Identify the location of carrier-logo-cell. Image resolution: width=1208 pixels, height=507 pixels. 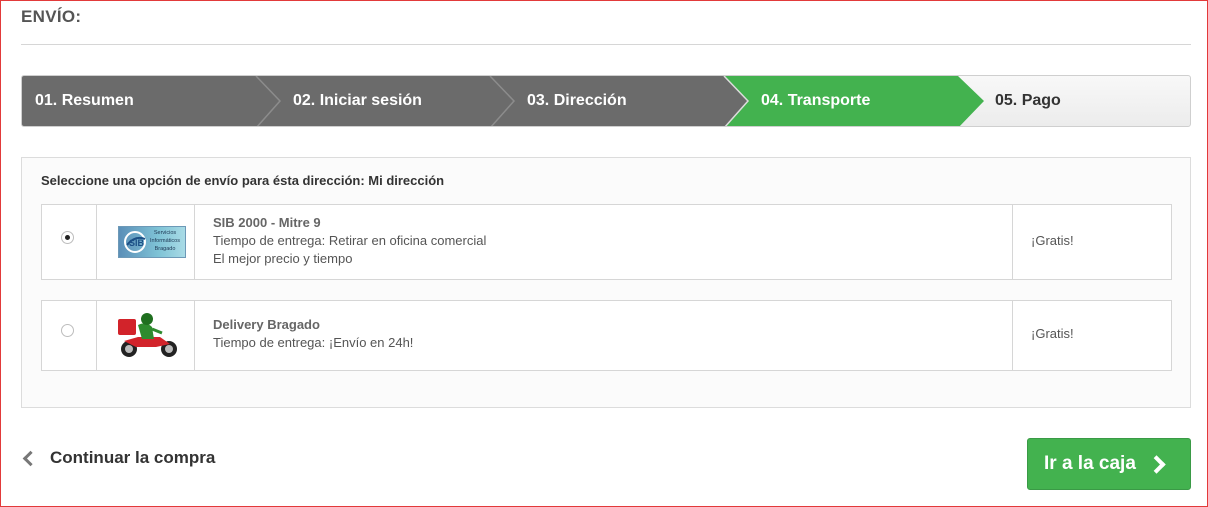
(146, 335).